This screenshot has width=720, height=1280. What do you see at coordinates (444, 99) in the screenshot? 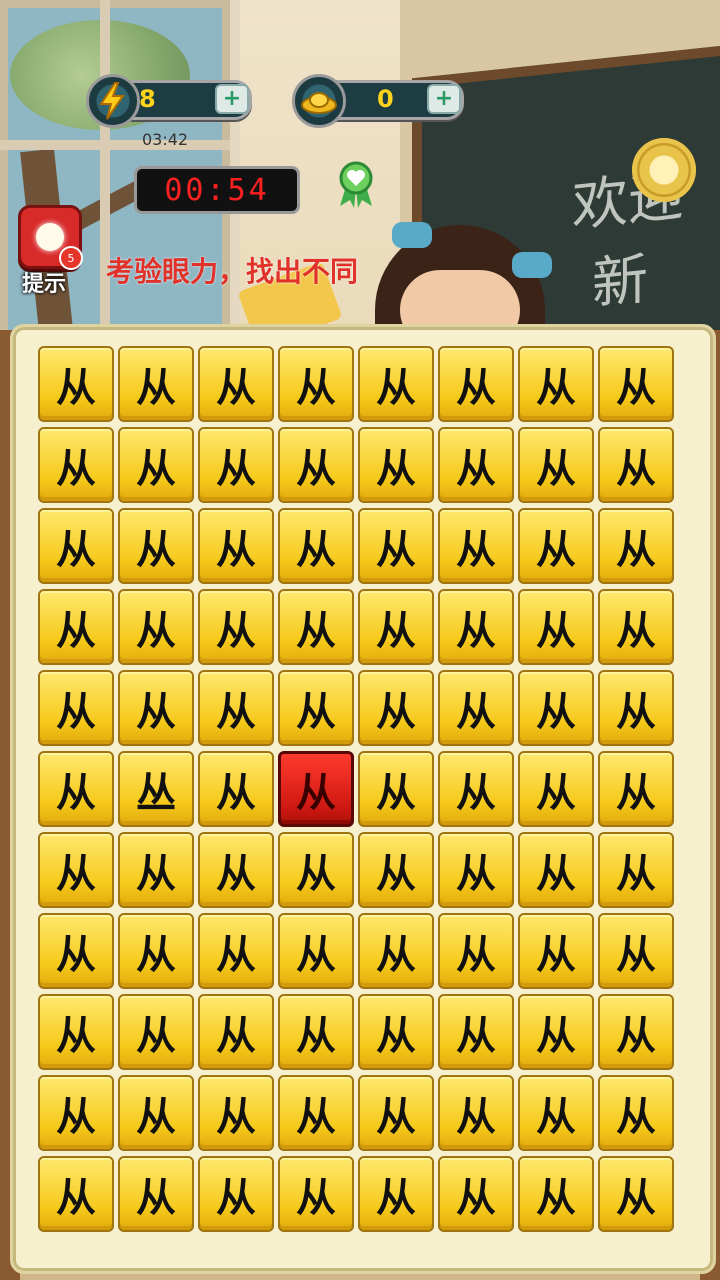
I see `add-gold-button: +` at bounding box center [444, 99].